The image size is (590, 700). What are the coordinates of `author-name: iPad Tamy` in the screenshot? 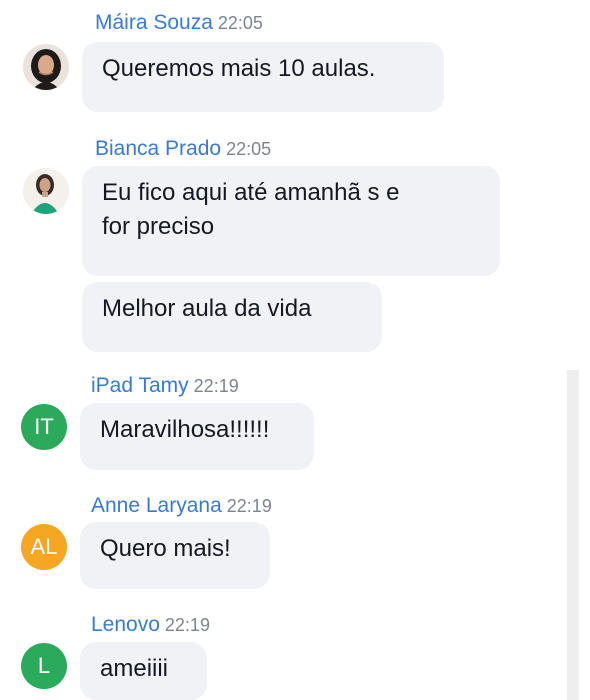 It's located at (140, 385).